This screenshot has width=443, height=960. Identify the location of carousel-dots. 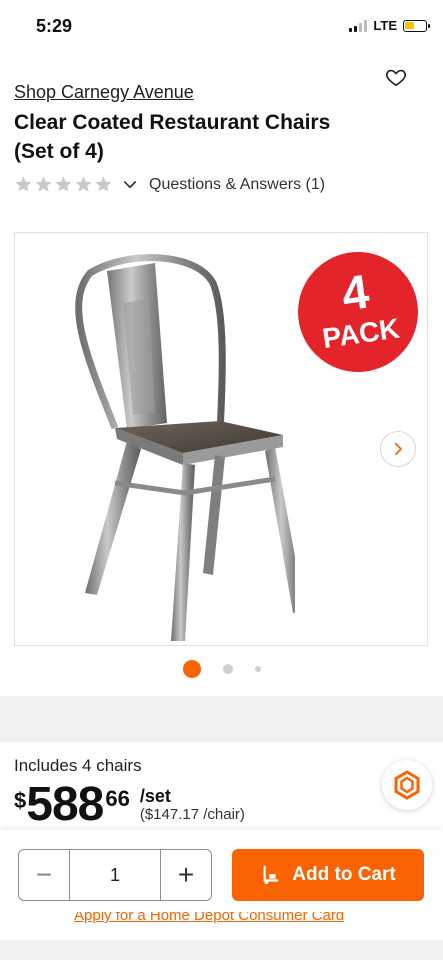
(221, 669).